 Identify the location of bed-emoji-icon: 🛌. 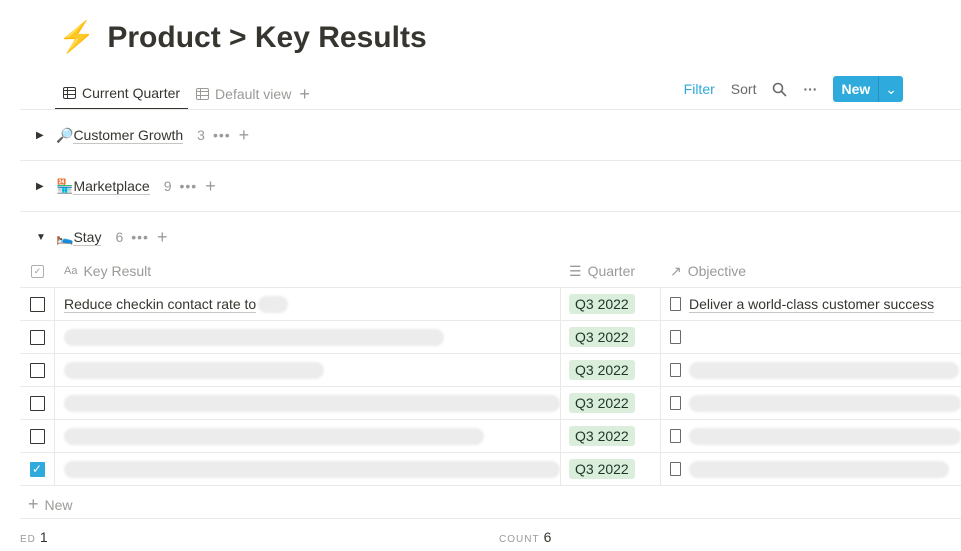
(65, 236).